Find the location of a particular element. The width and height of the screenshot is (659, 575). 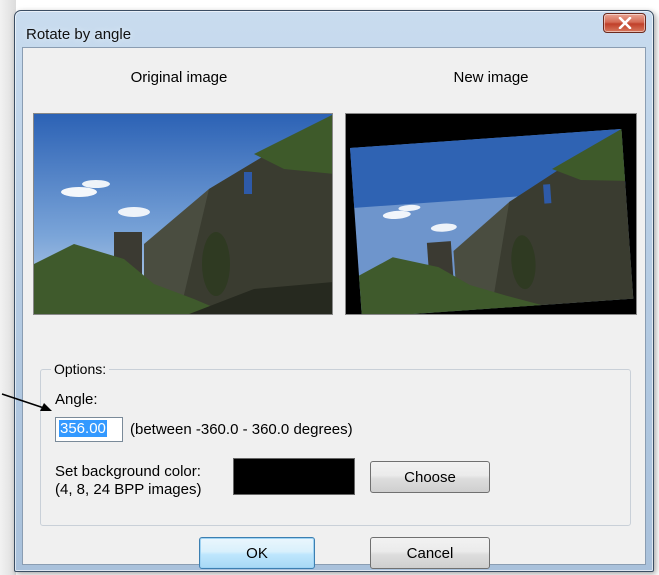

title-bar: Rotate by angle is located at coordinates (334, 29).